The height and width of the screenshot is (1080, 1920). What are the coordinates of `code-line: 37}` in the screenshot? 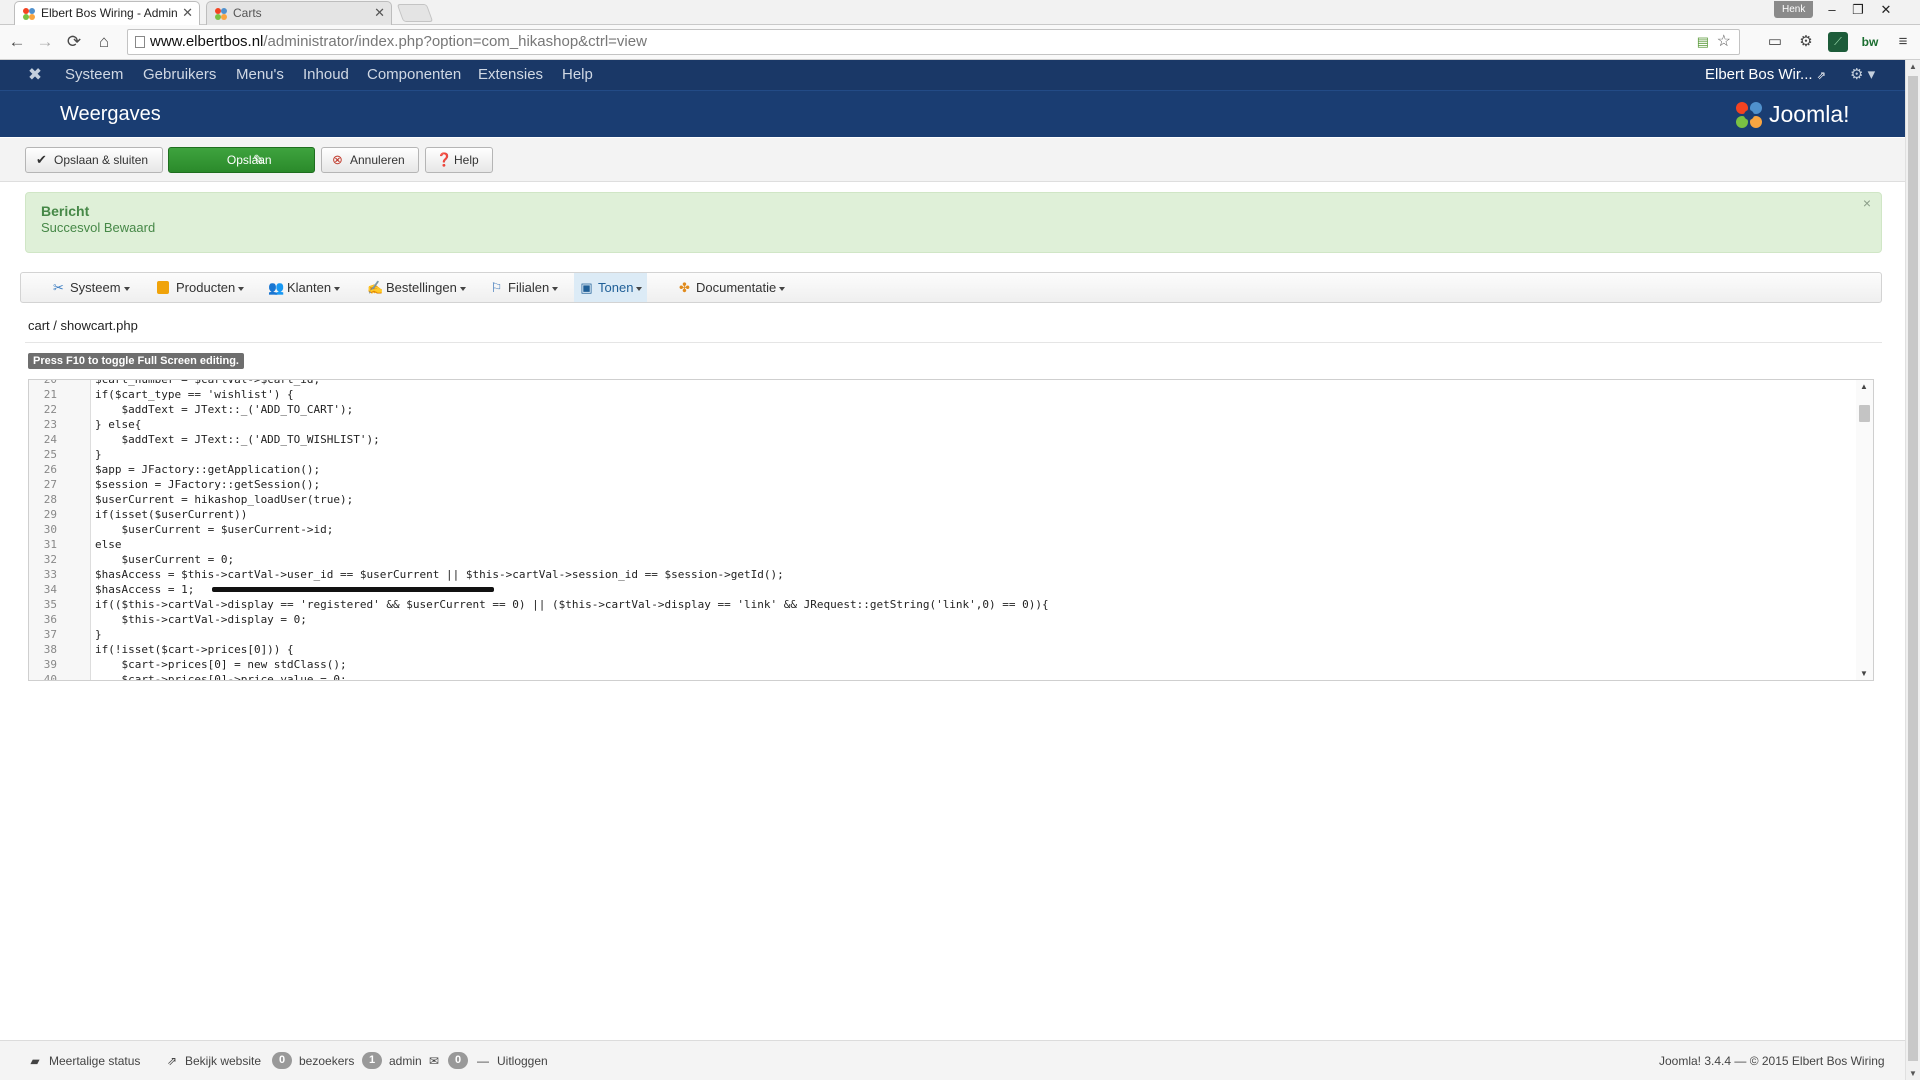 It's located at (939, 634).